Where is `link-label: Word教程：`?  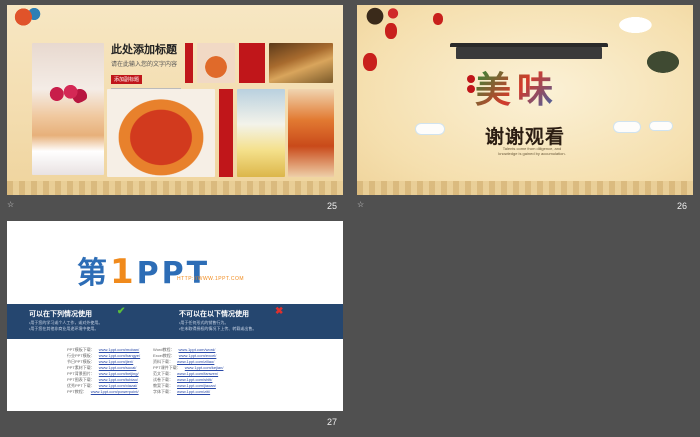
link-label: Word教程： is located at coordinates (164, 349).